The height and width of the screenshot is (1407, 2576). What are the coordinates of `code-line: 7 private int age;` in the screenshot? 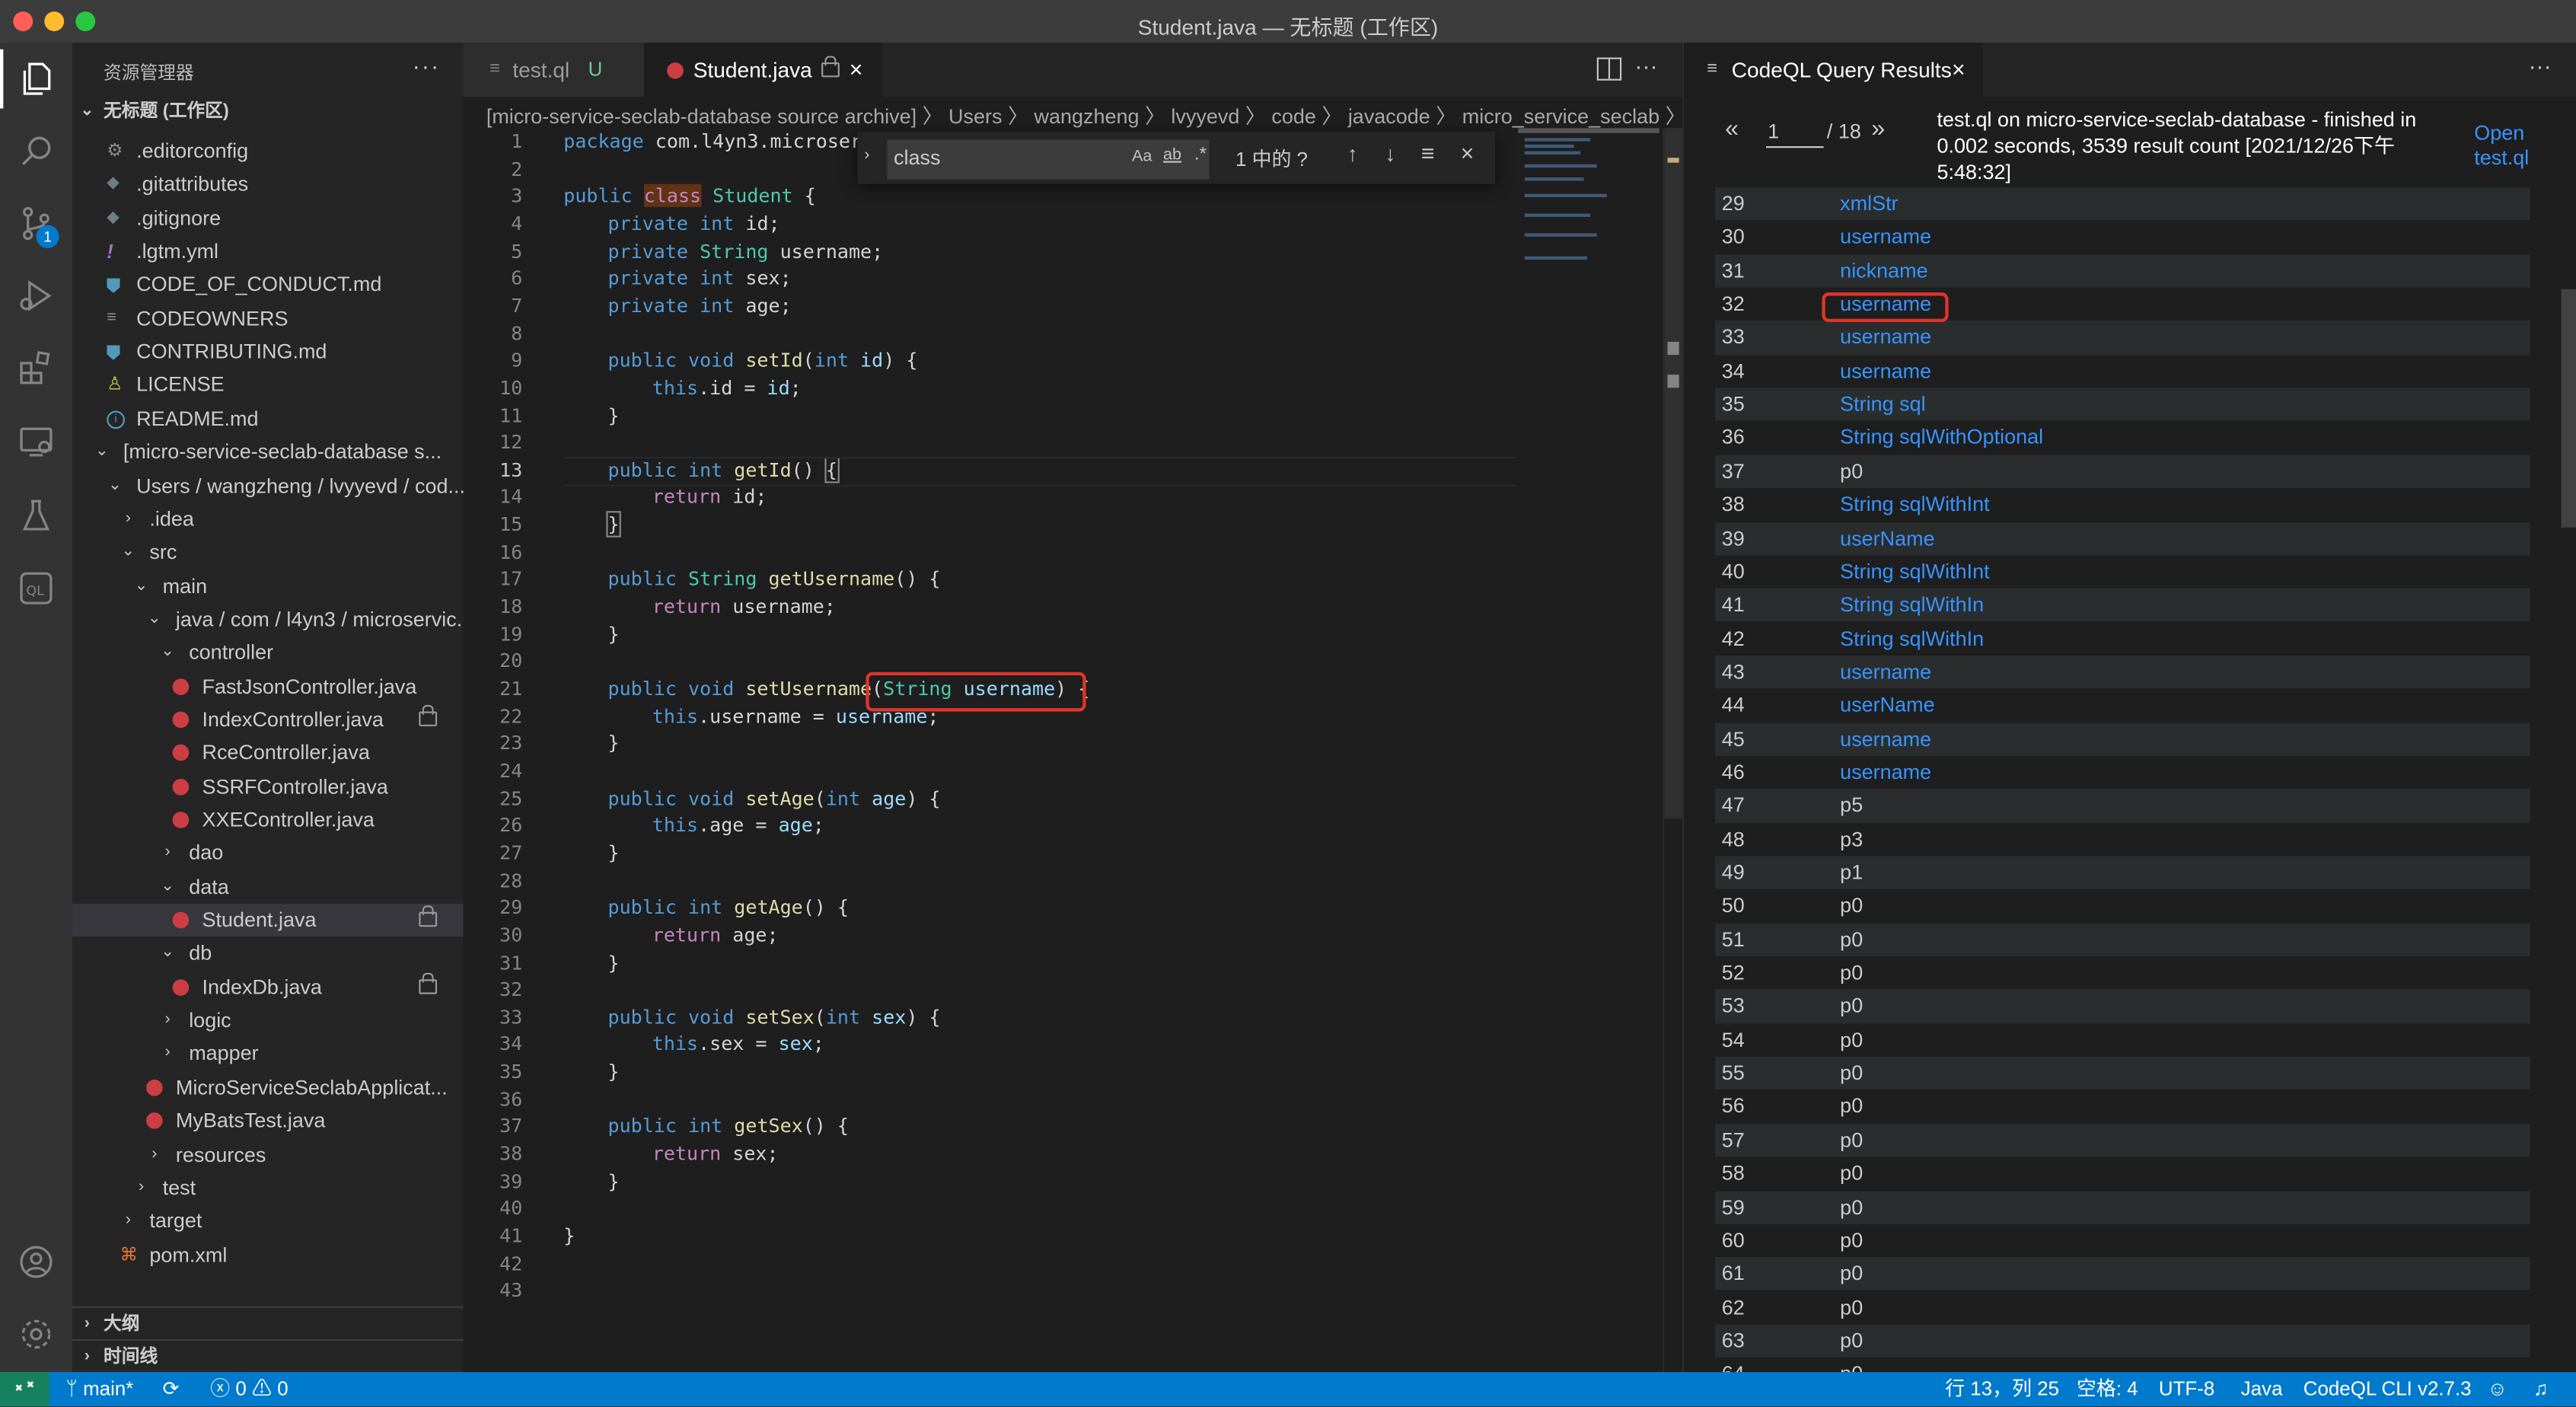 It's located at (989, 306).